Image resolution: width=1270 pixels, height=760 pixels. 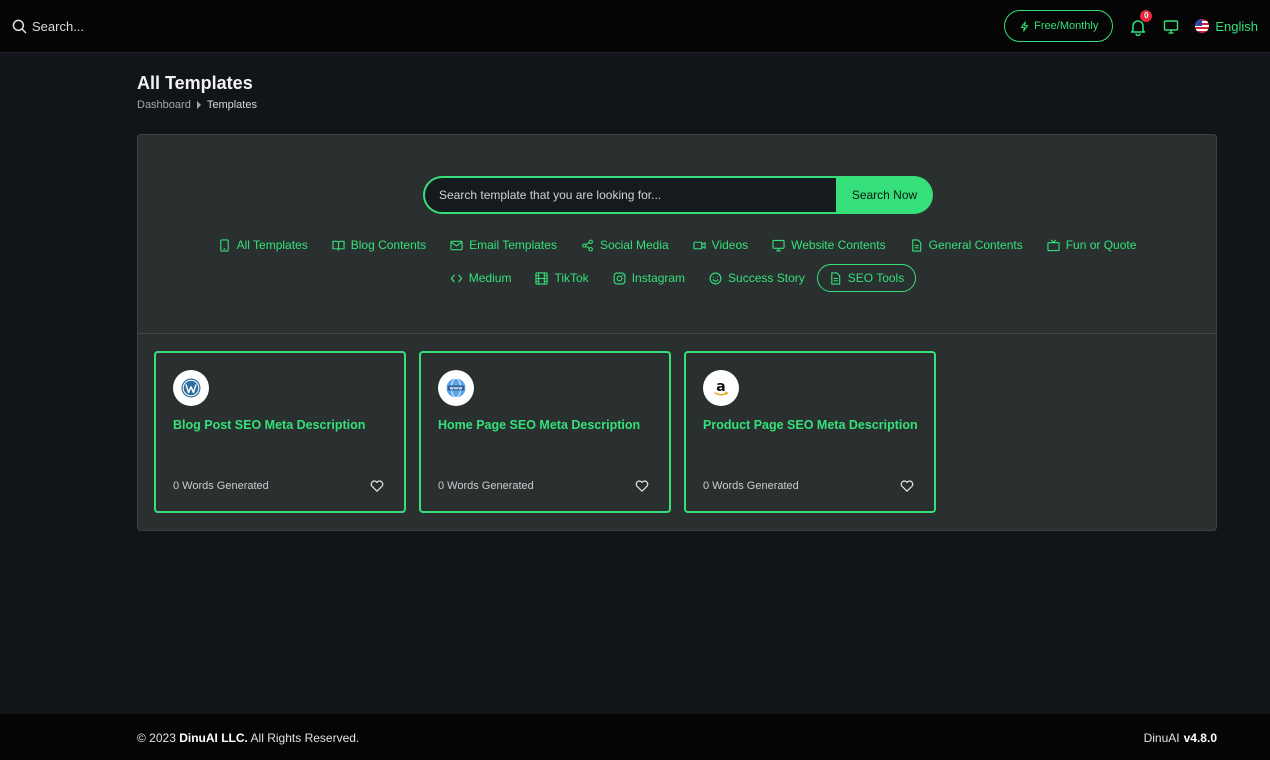 I want to click on company-name: DinuAI LLC., so click(x=213, y=738).